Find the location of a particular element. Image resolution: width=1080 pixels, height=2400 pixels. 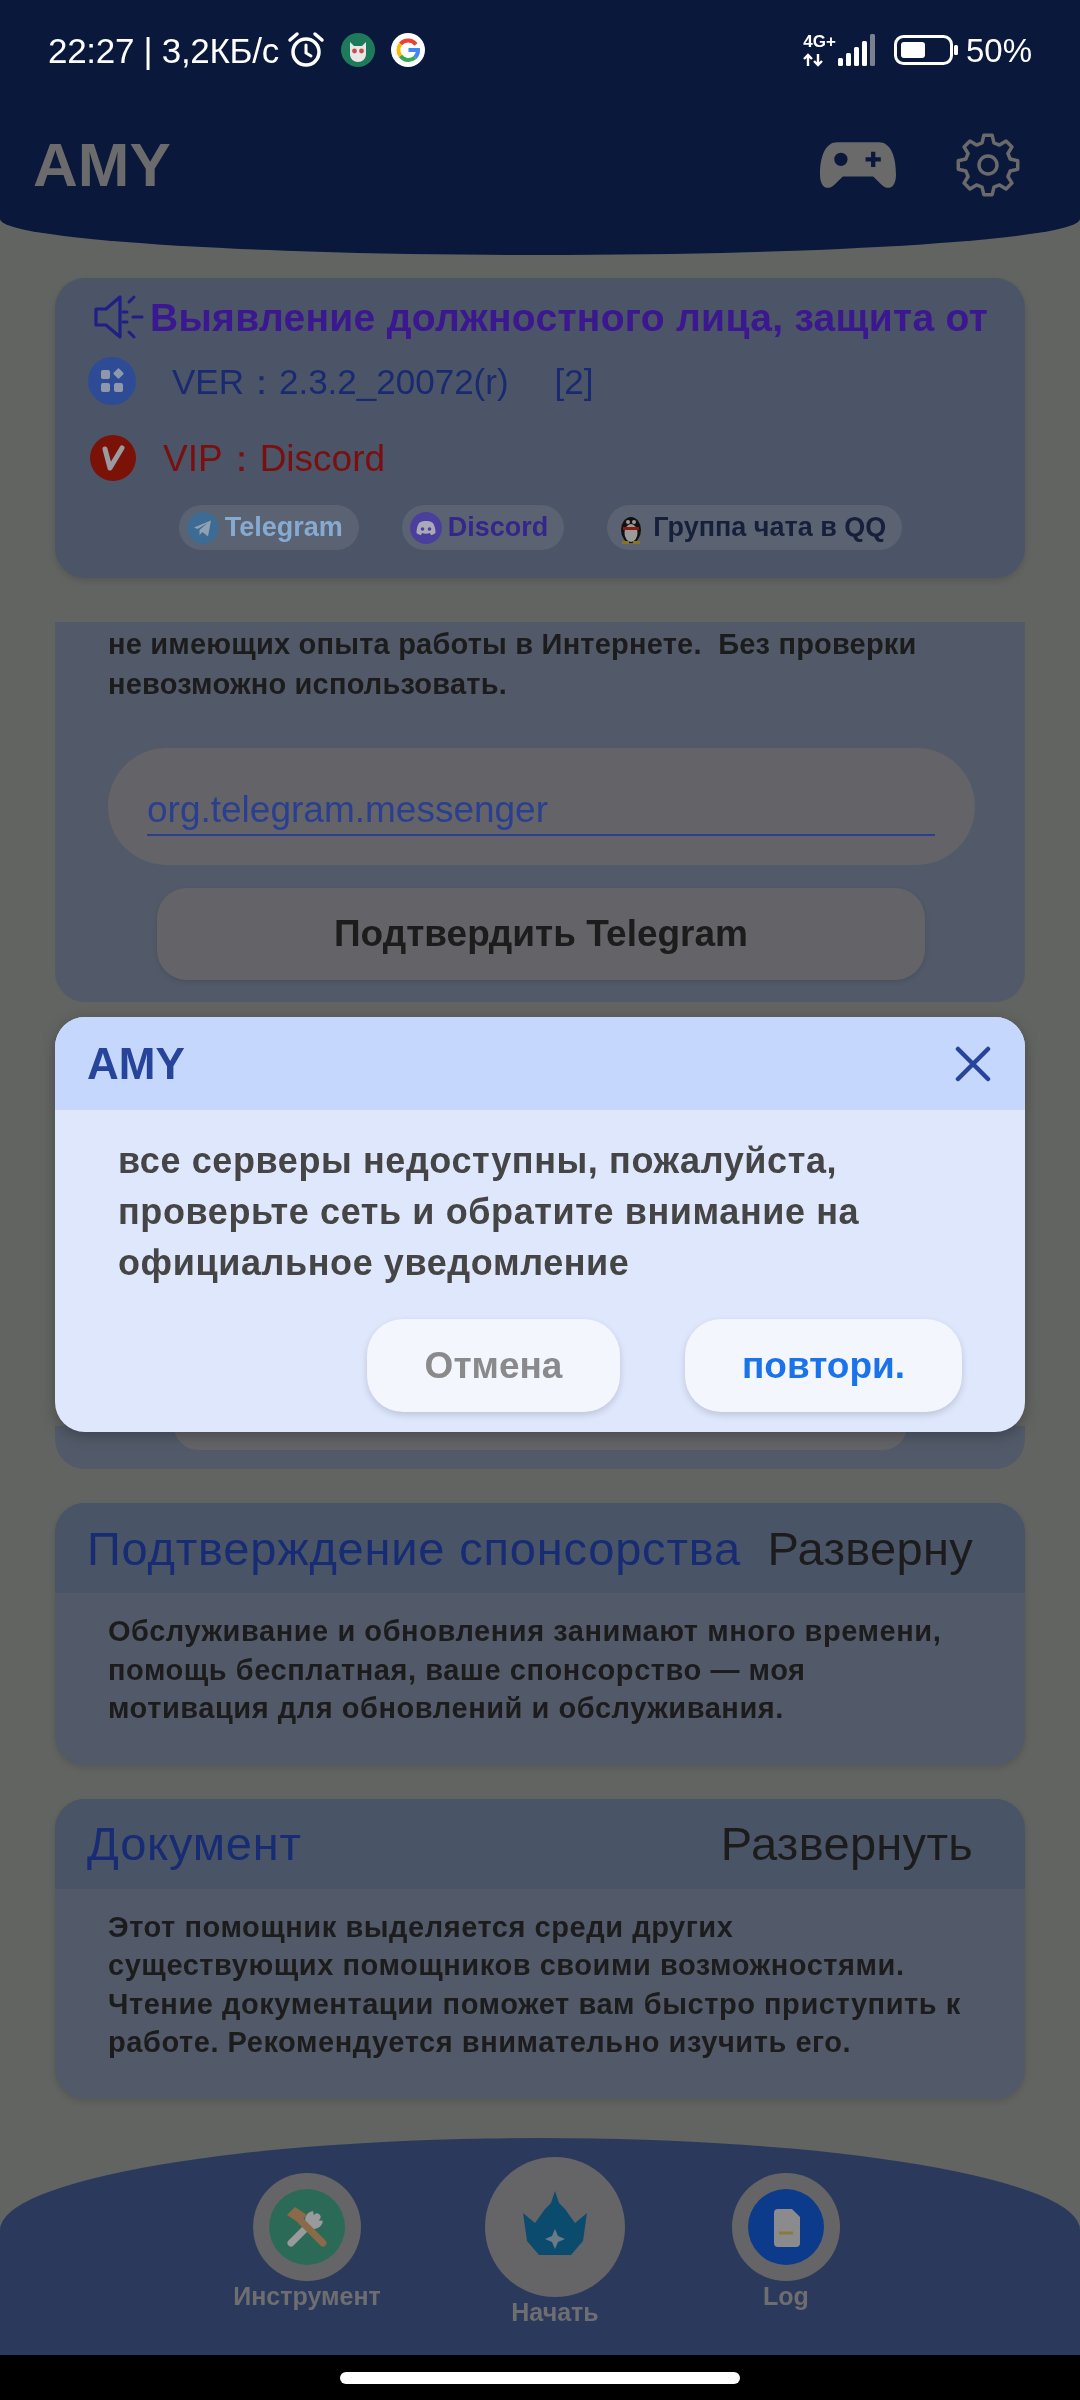

cancel-button: Отмена is located at coordinates (493, 1365).